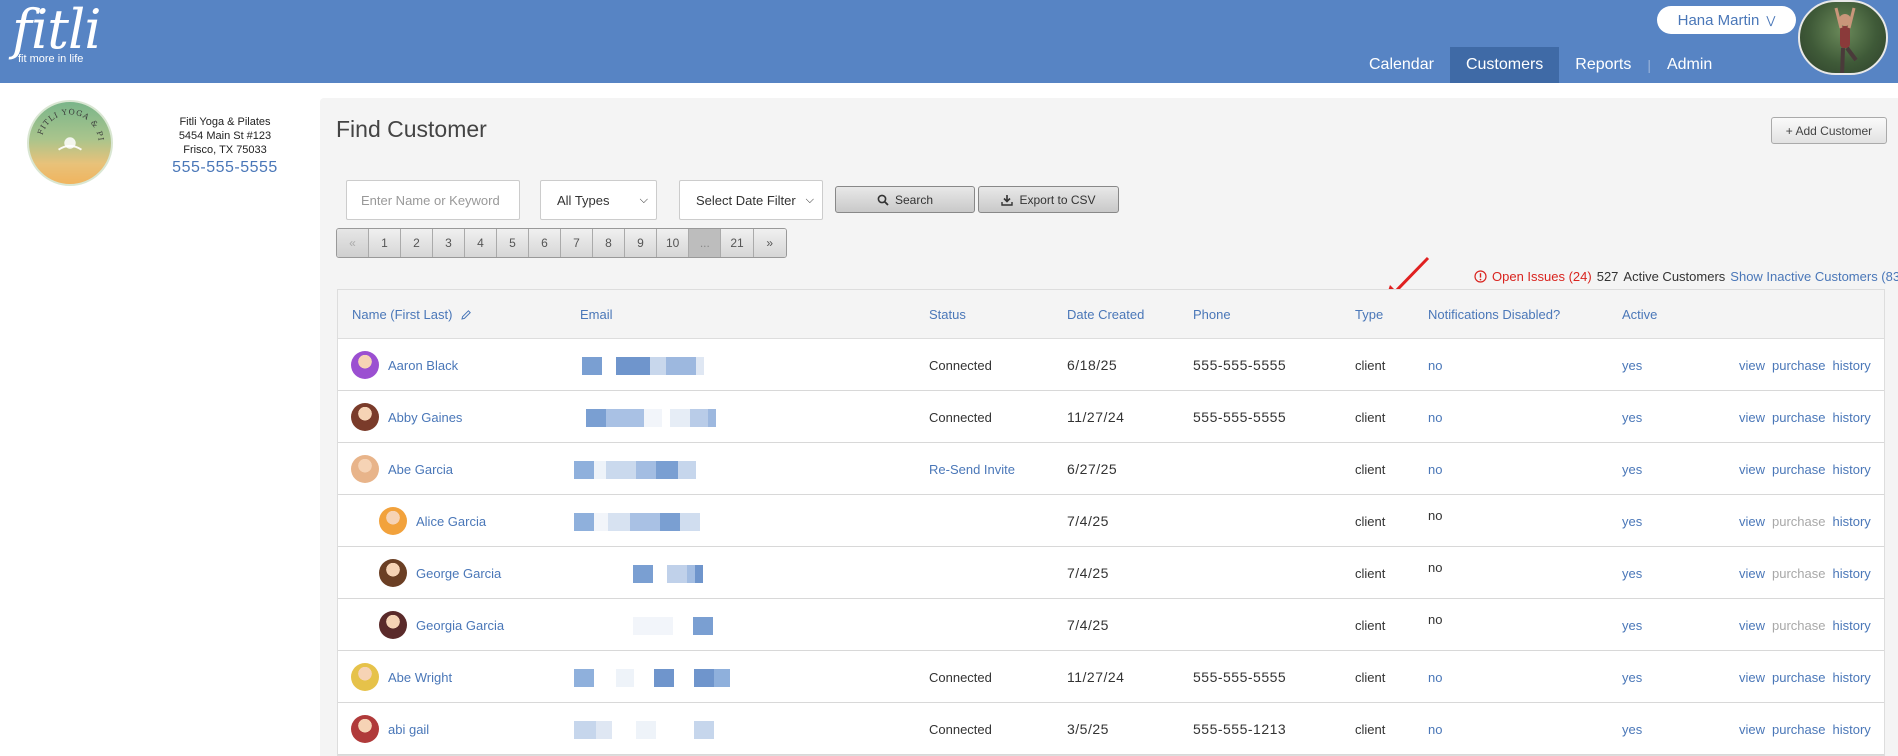  I want to click on nav-customers: Customers, so click(1504, 65).